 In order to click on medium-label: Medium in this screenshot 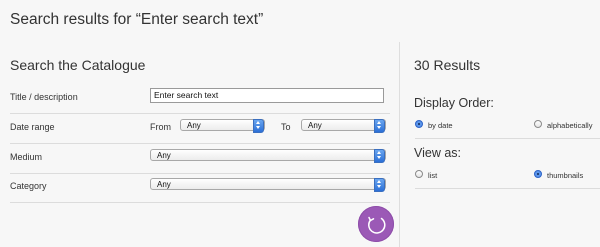, I will do `click(26, 157)`.